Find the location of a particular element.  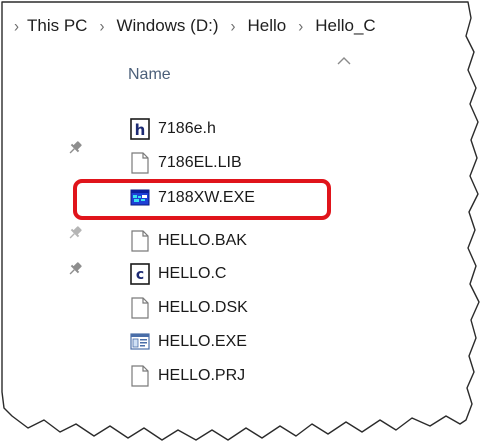

file-name: HELLO.PRJ is located at coordinates (202, 375).